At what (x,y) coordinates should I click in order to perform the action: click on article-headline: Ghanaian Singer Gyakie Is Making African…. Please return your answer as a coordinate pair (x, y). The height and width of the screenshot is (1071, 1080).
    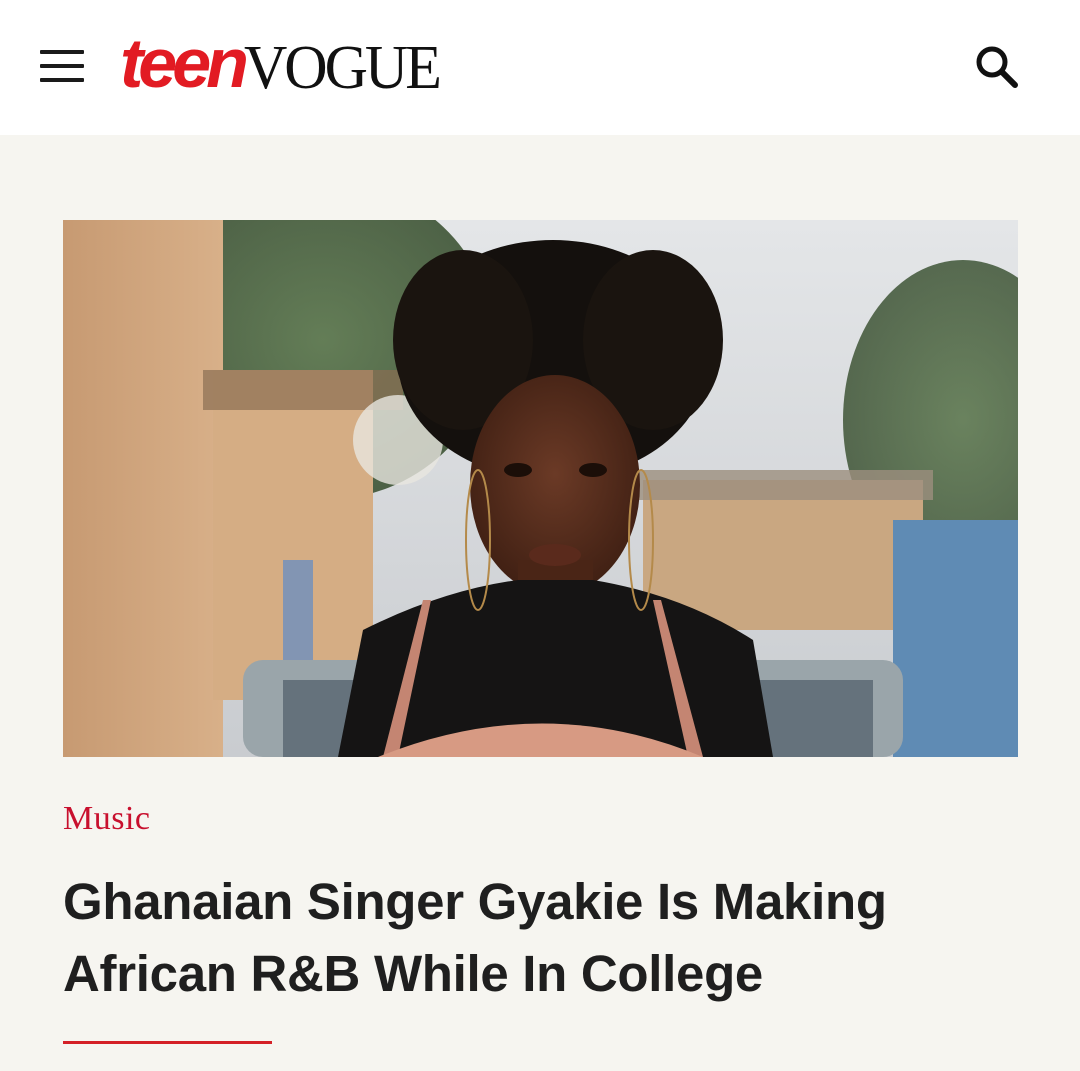
    Looking at the image, I should click on (533, 938).